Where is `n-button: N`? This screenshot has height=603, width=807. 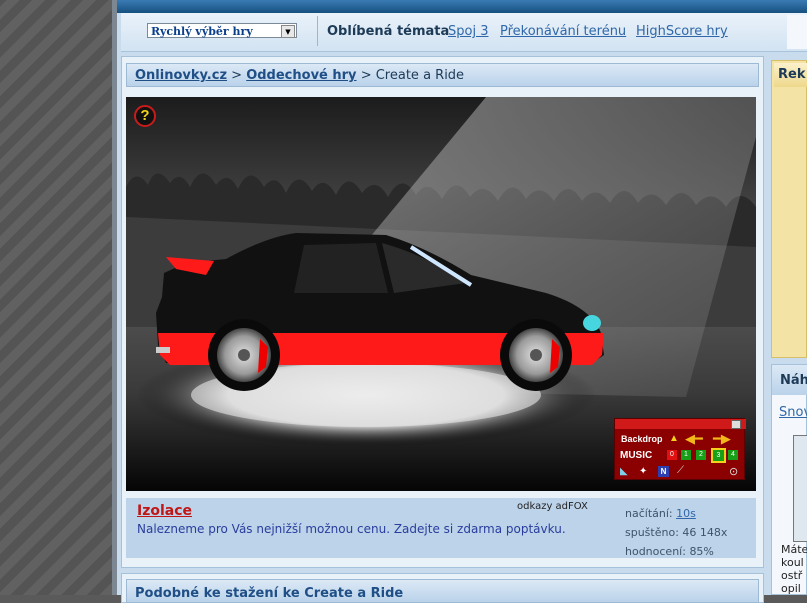 n-button: N is located at coordinates (663, 471).